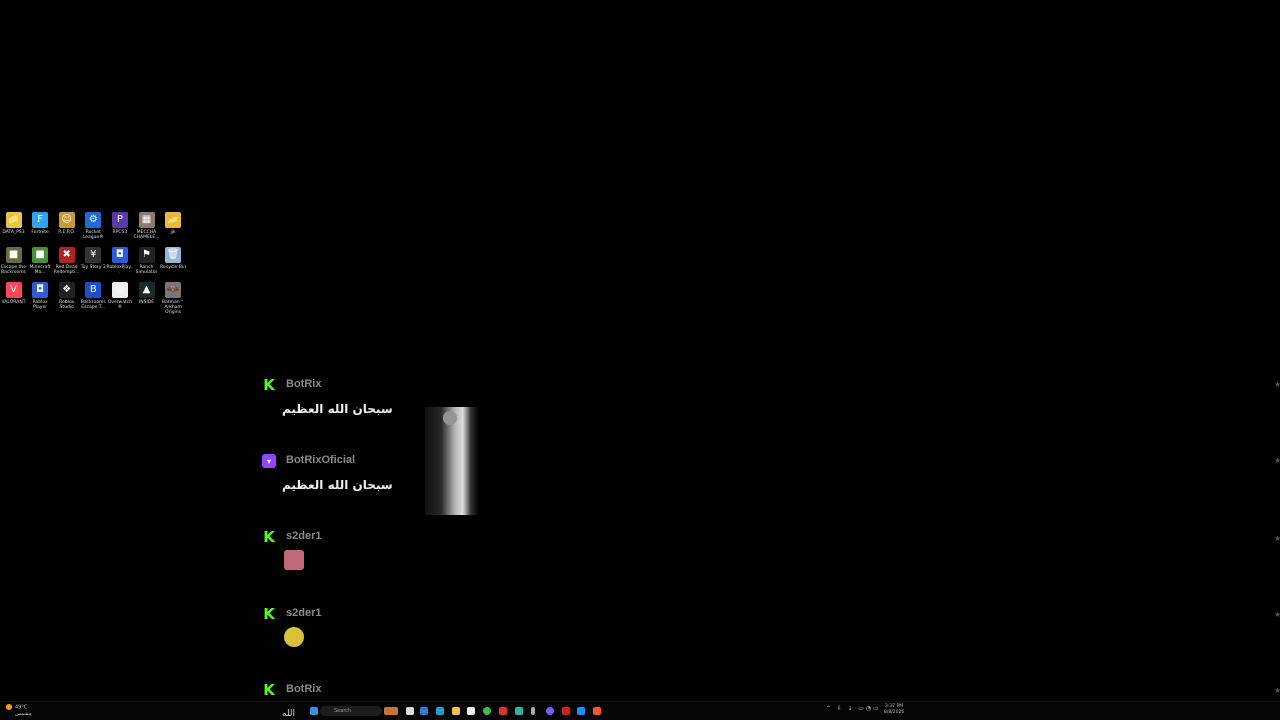 The image size is (1280, 720). I want to click on desktop-icon: ❖ Roblox Studio, so click(66, 294).